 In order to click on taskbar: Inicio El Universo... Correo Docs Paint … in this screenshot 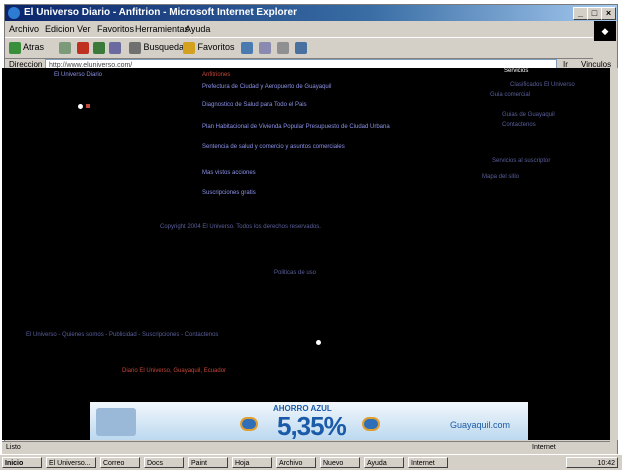, I will do `click(311, 462)`.